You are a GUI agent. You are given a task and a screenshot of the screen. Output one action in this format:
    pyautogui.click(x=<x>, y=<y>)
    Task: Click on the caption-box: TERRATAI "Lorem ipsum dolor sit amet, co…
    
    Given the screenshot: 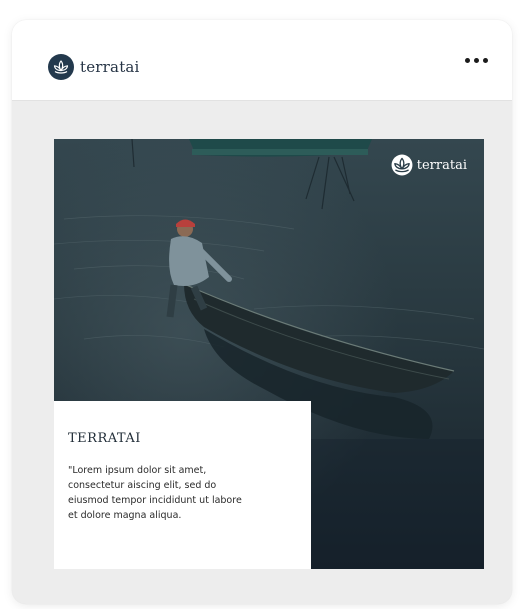 What is the action you would take?
    pyautogui.click(x=182, y=485)
    